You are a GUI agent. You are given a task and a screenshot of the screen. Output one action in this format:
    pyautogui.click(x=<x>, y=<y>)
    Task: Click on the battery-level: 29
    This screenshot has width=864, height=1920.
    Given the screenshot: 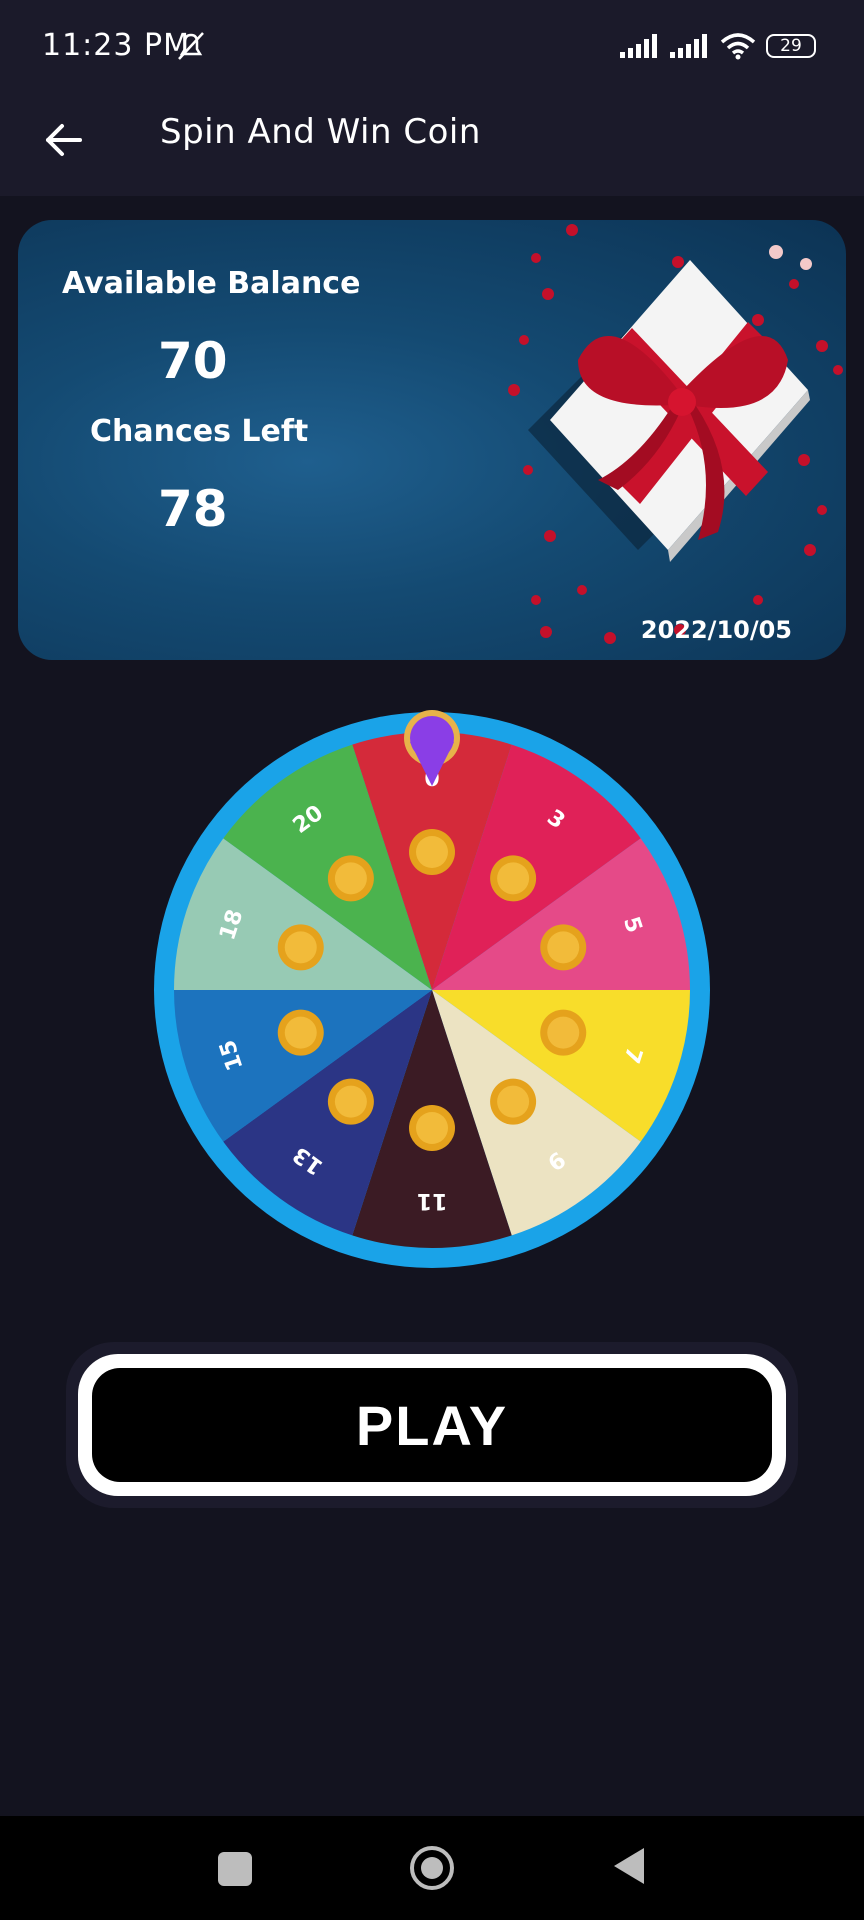 What is the action you would take?
    pyautogui.click(x=791, y=46)
    